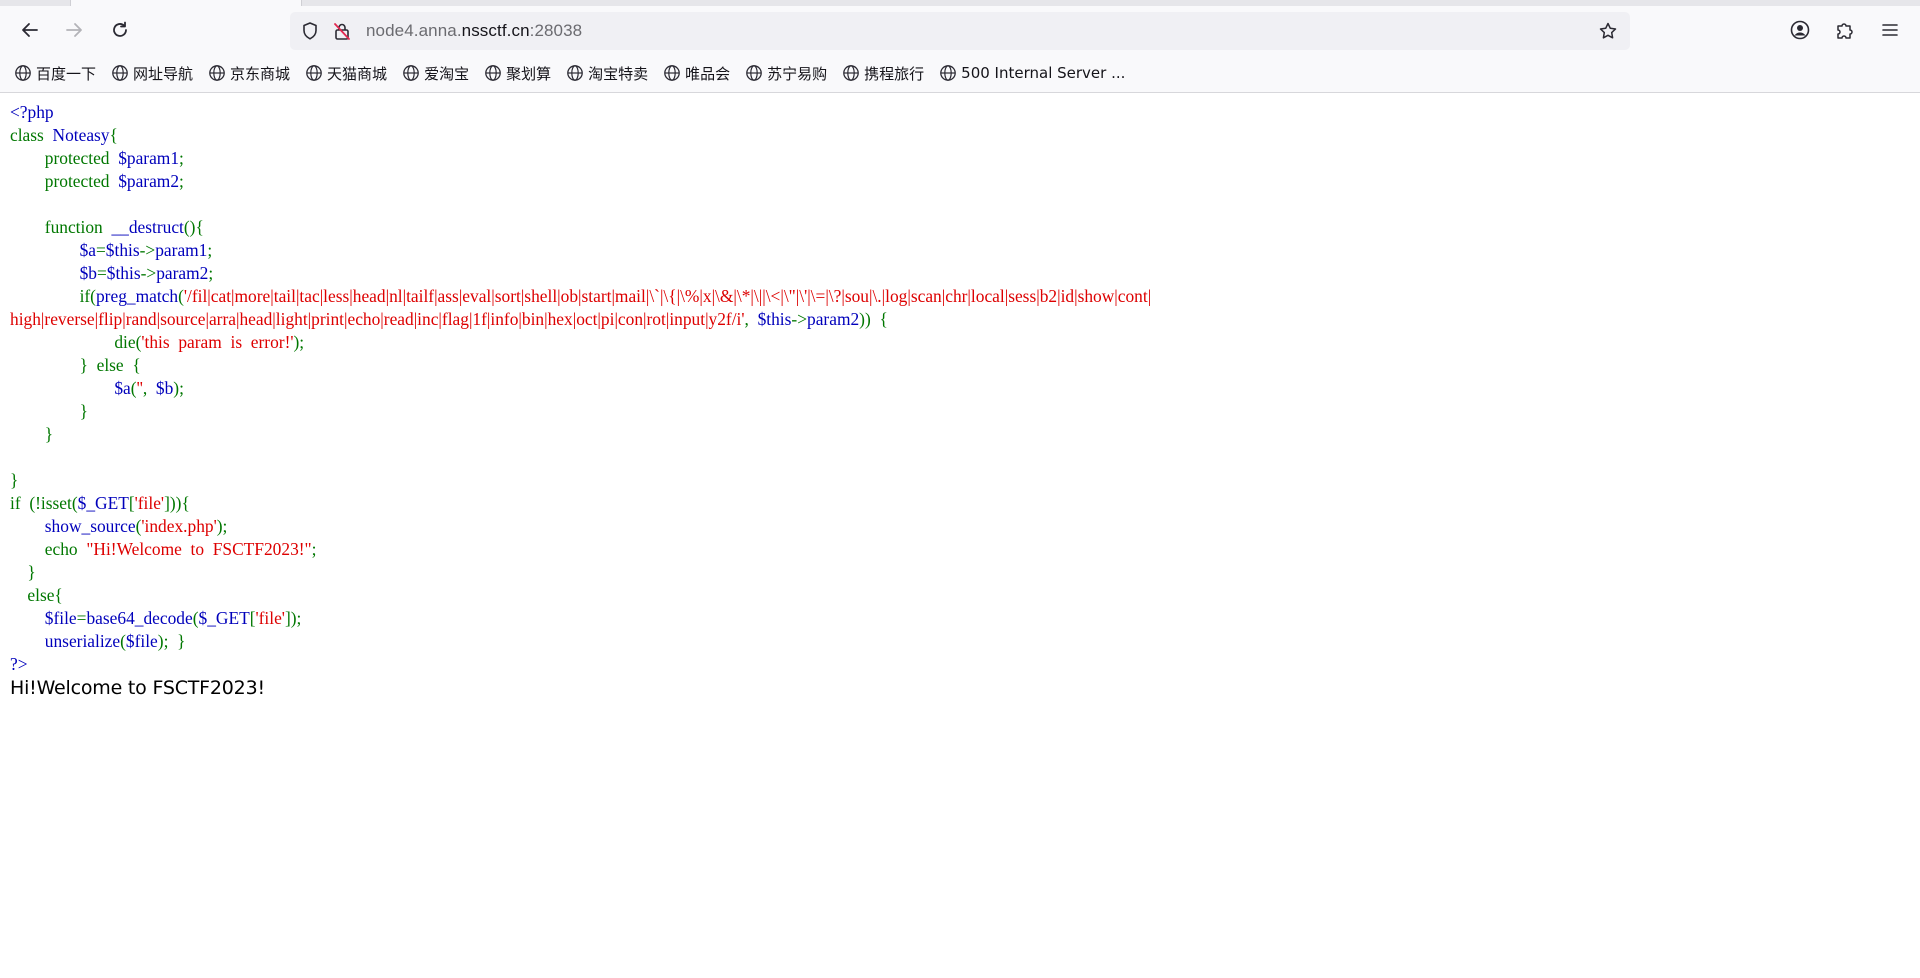 This screenshot has width=1920, height=978. I want to click on code-line: protected $param1;, so click(97, 158).